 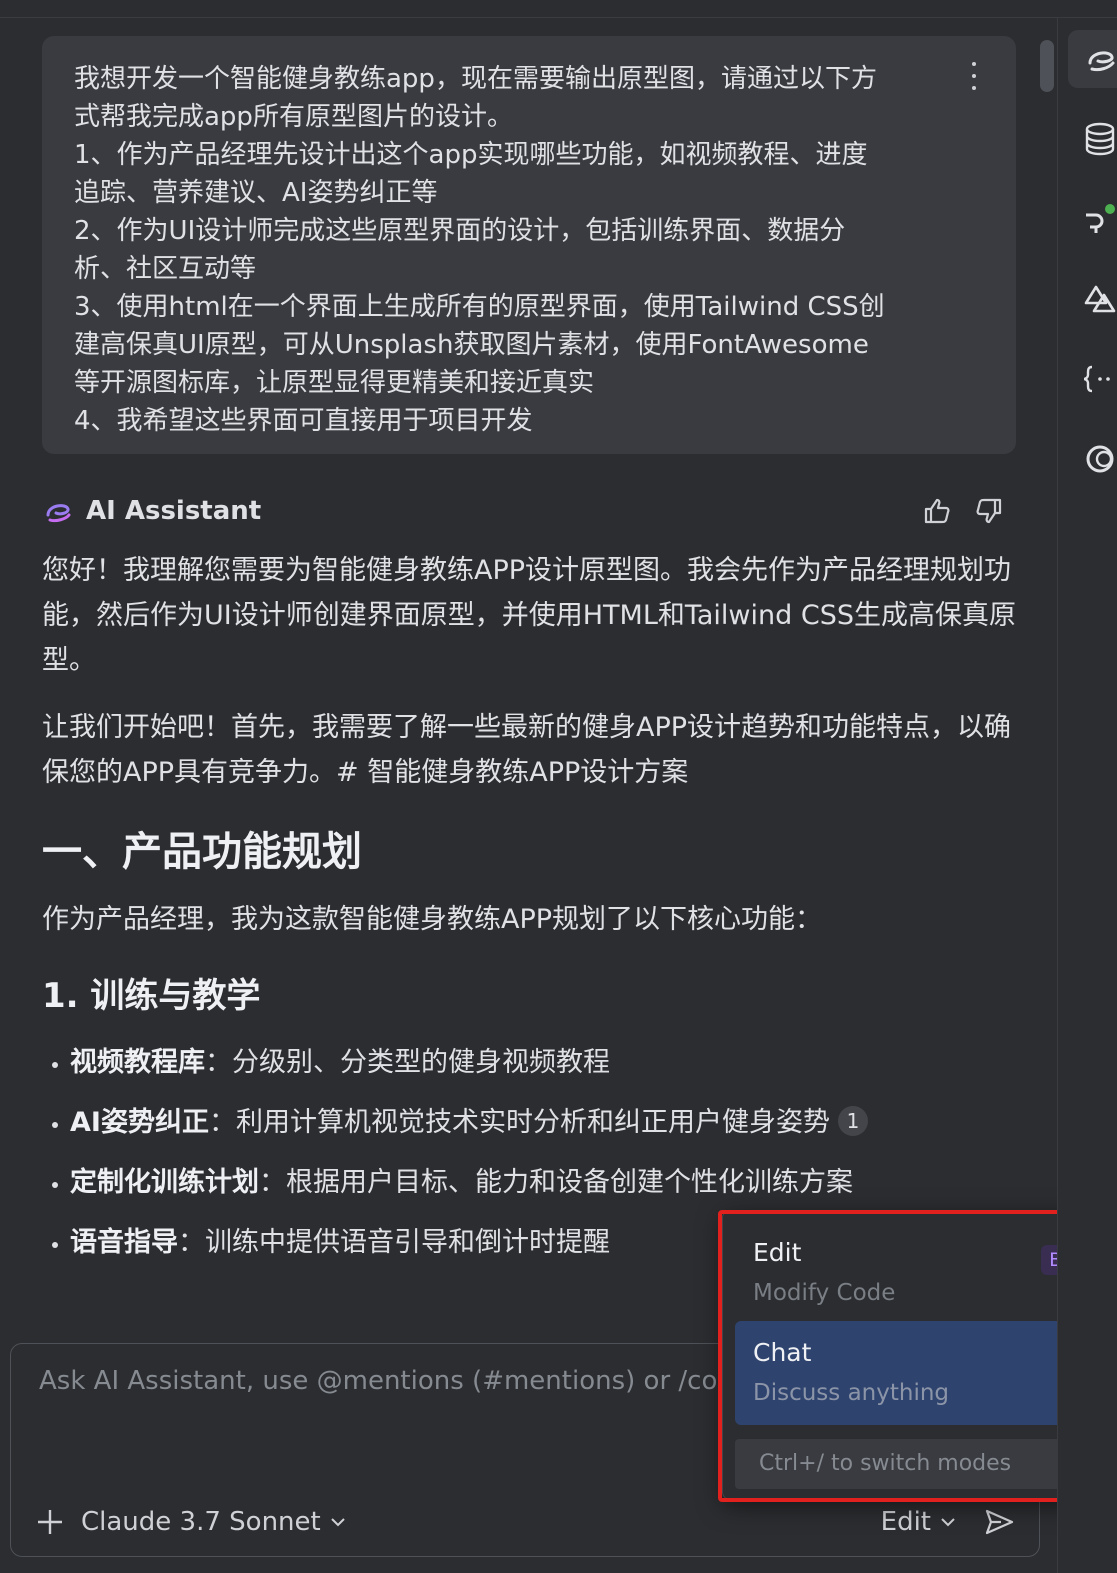 I want to click on mode-option-title: Edit, so click(x=777, y=1252).